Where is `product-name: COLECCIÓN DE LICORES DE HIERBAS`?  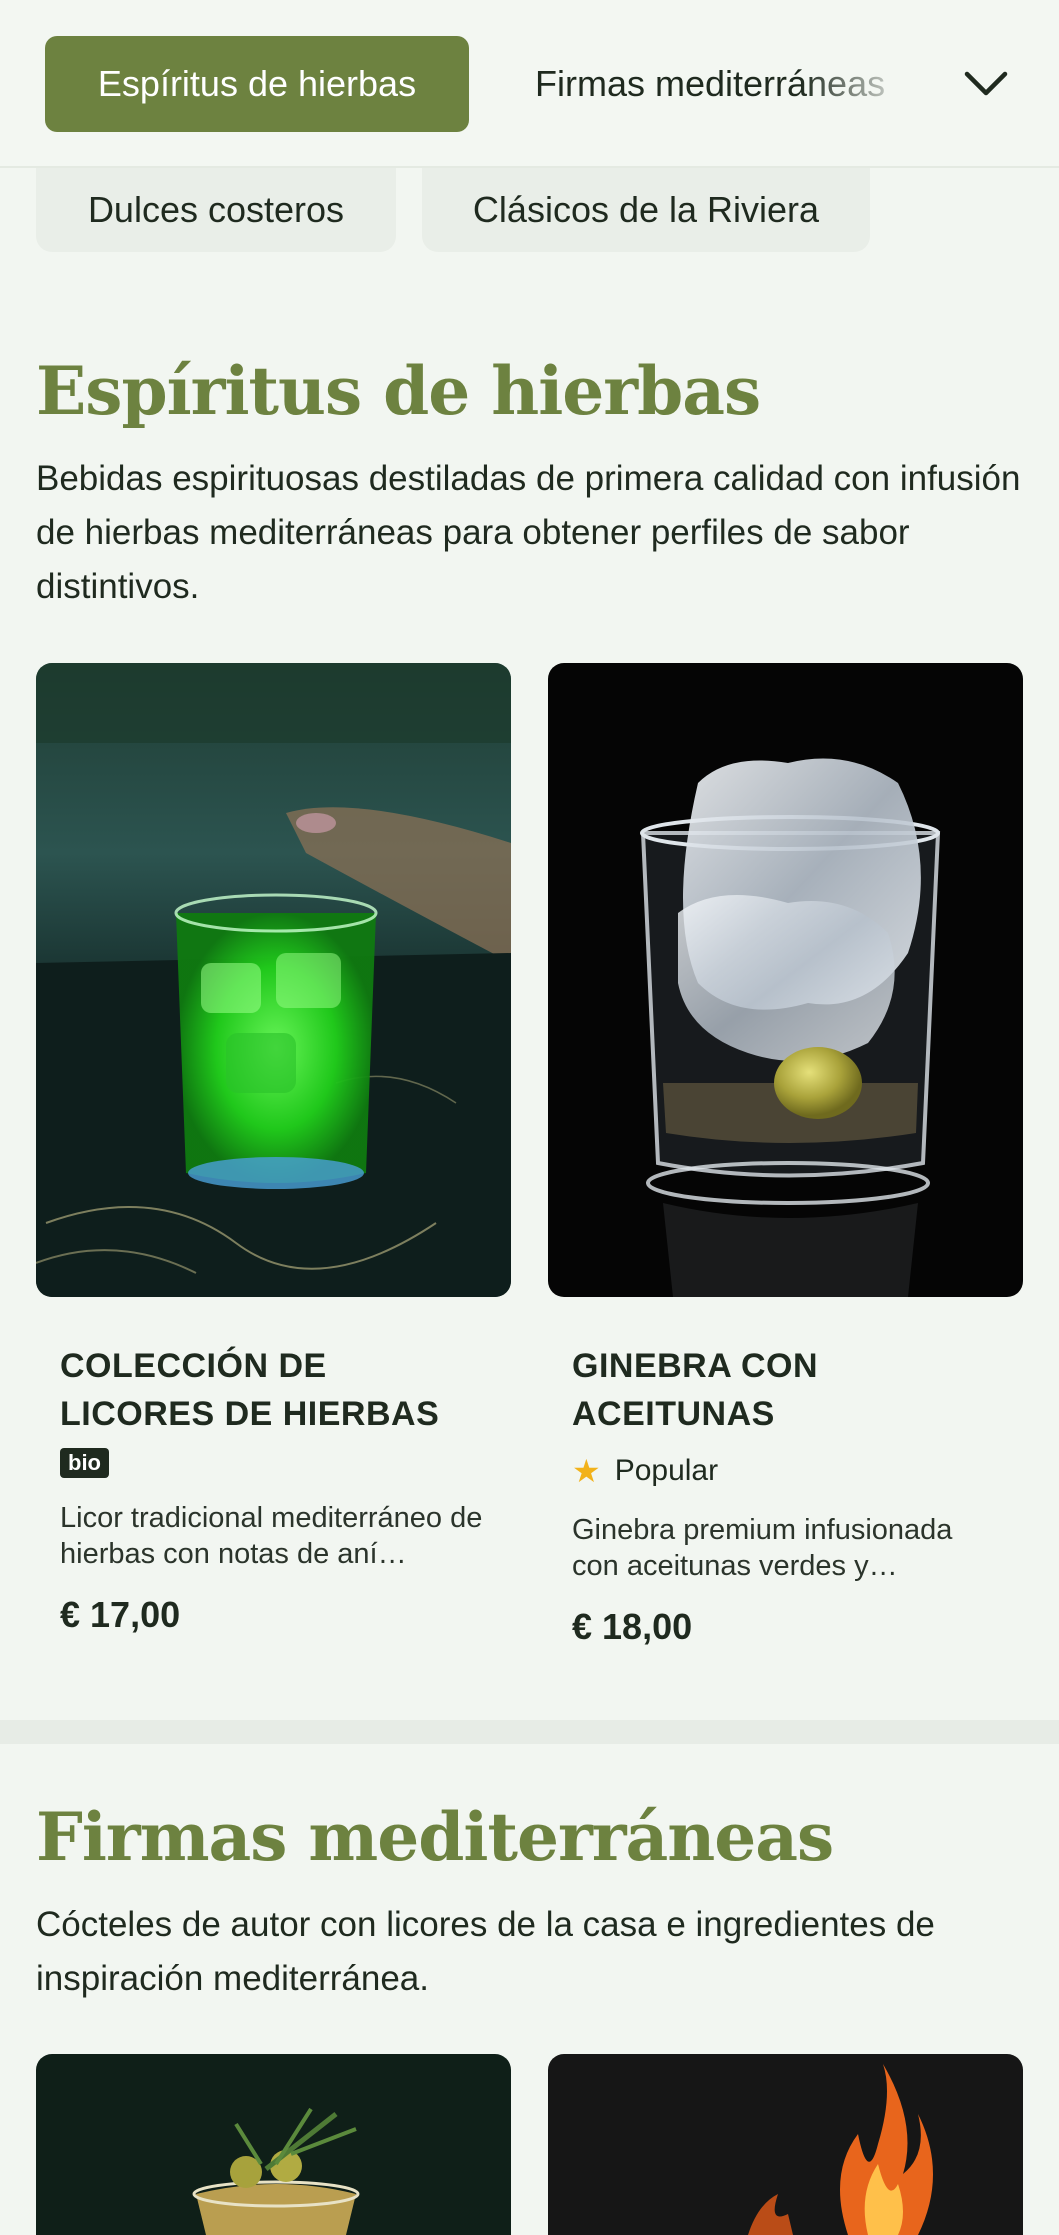 product-name: COLECCIÓN DE LICORES DE HIERBAS is located at coordinates (250, 1390).